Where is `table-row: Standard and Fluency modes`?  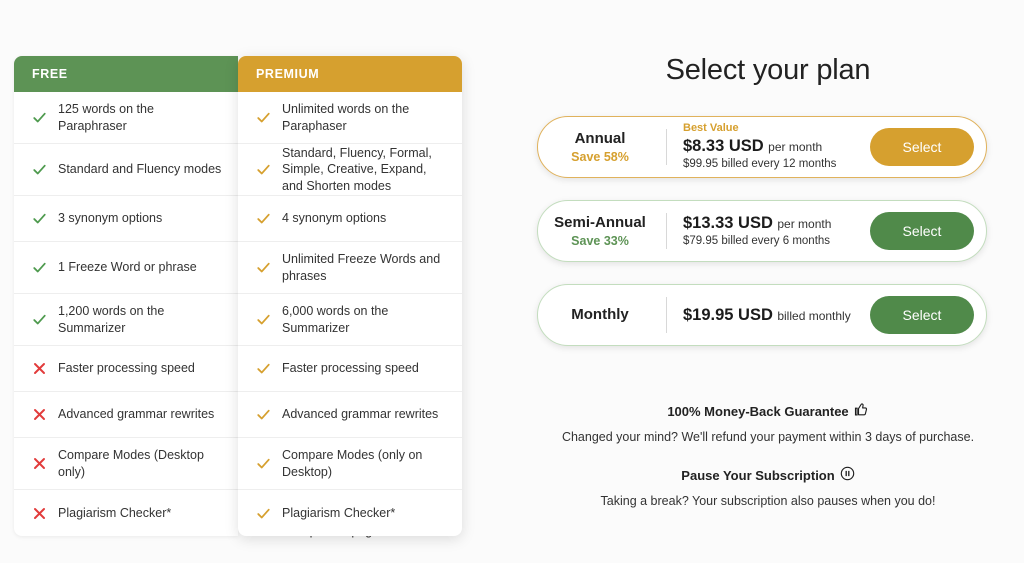
table-row: Standard and Fluency modes is located at coordinates (126, 170).